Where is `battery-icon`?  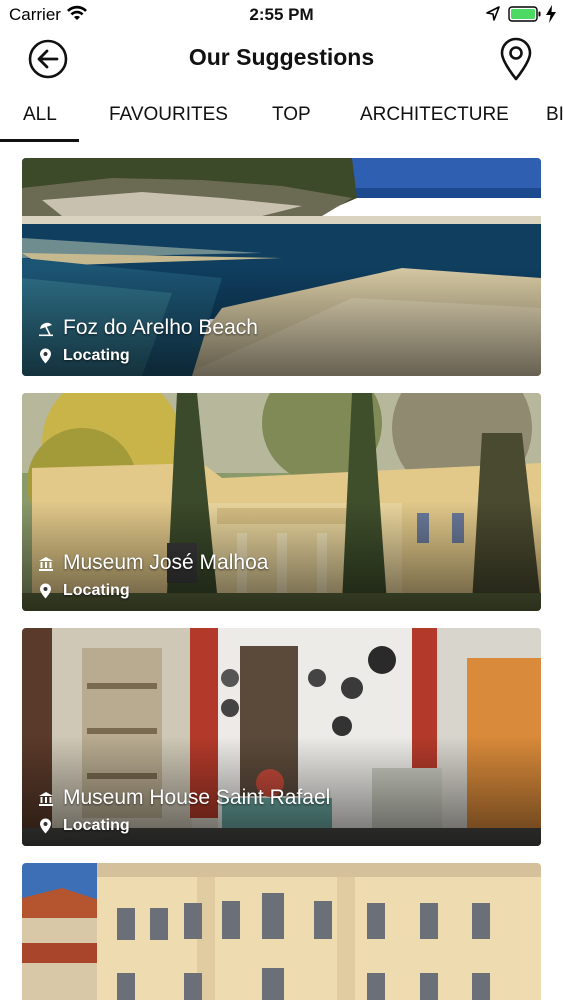
battery-icon is located at coordinates (524, 14).